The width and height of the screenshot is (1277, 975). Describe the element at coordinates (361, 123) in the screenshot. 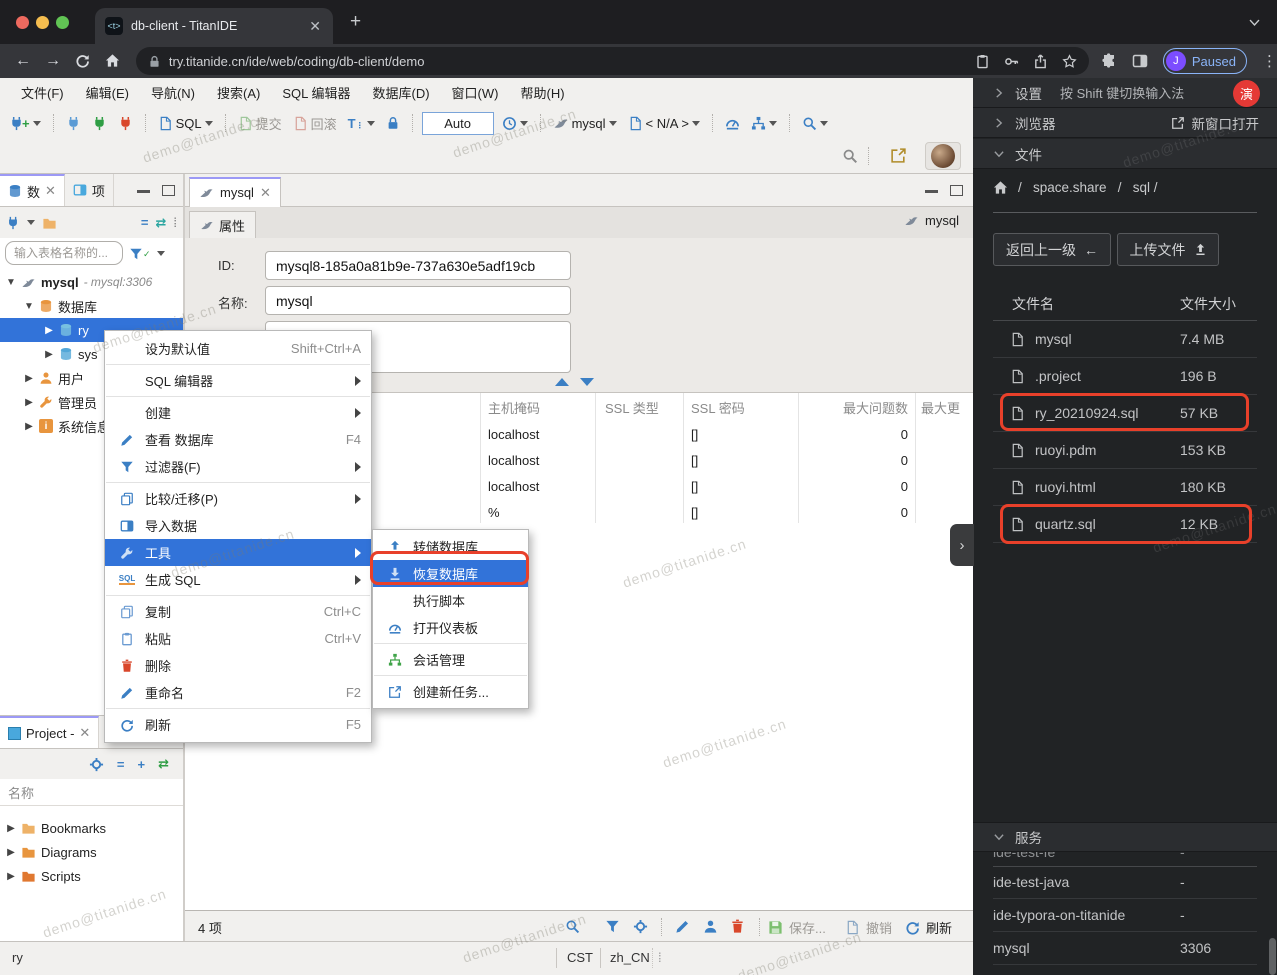

I see `transaction-mode-button: T⋮` at that location.